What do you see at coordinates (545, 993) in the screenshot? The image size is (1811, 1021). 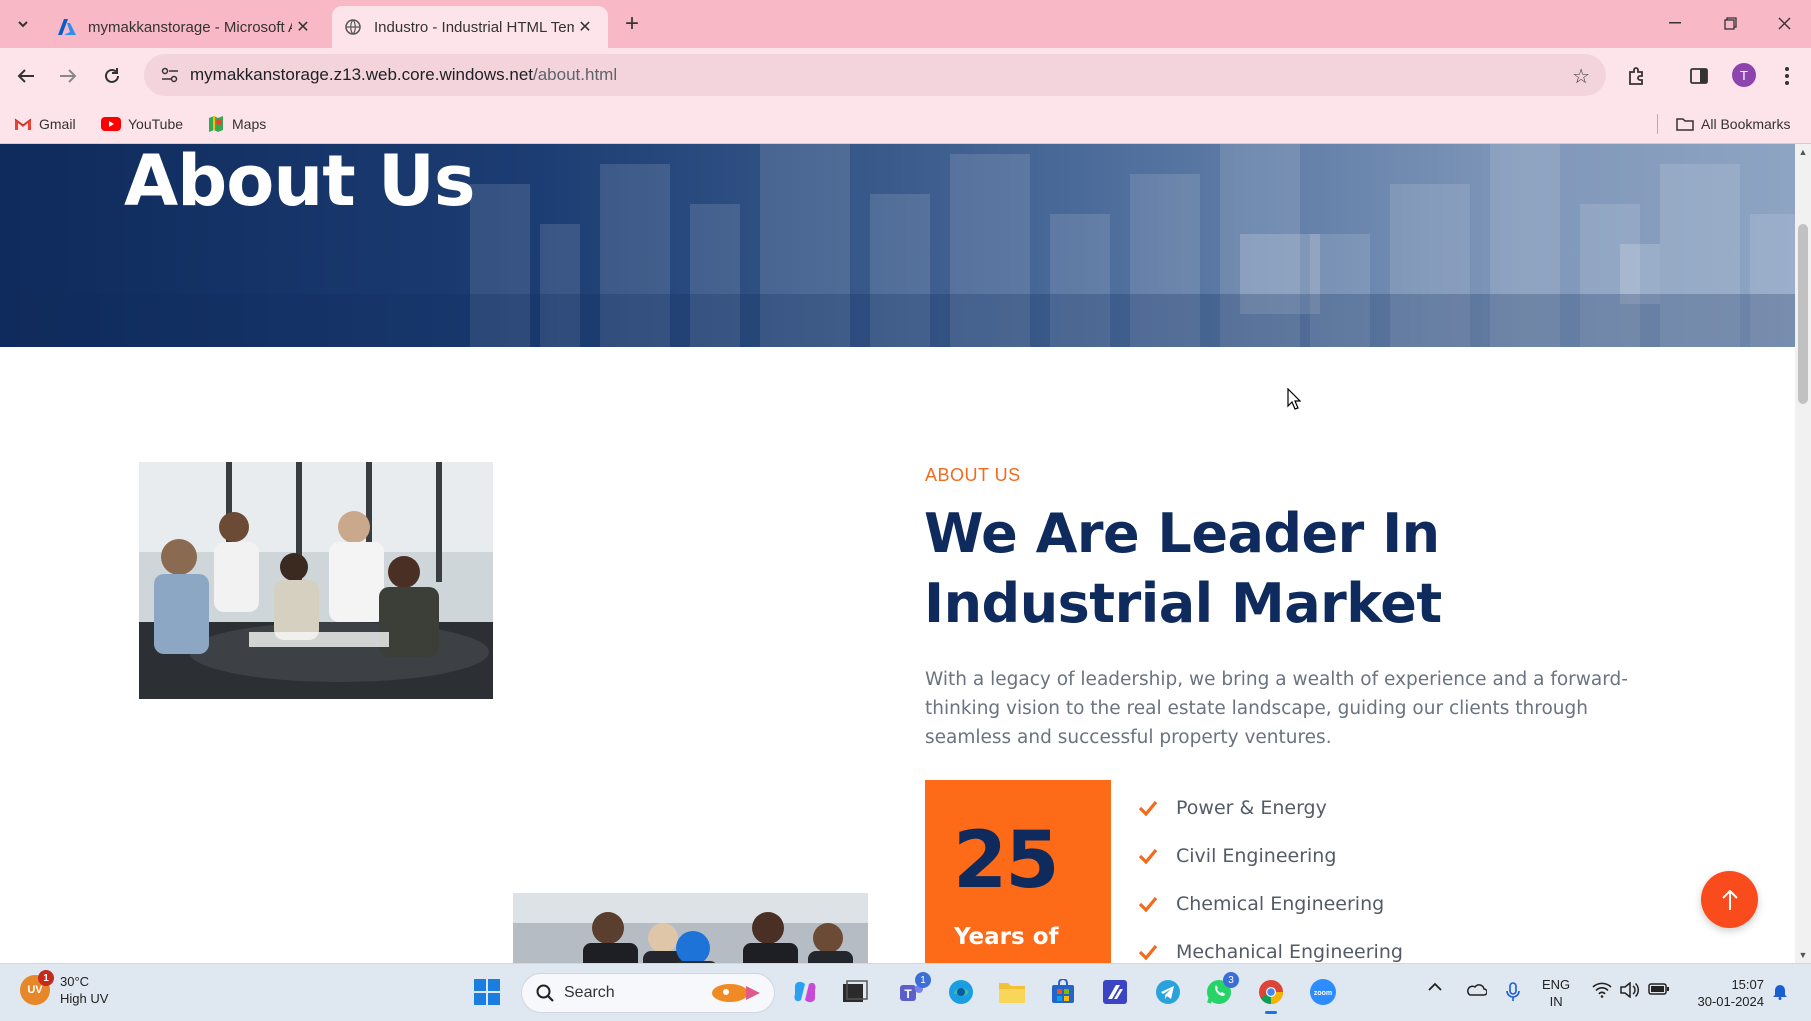 I see `search-icon` at bounding box center [545, 993].